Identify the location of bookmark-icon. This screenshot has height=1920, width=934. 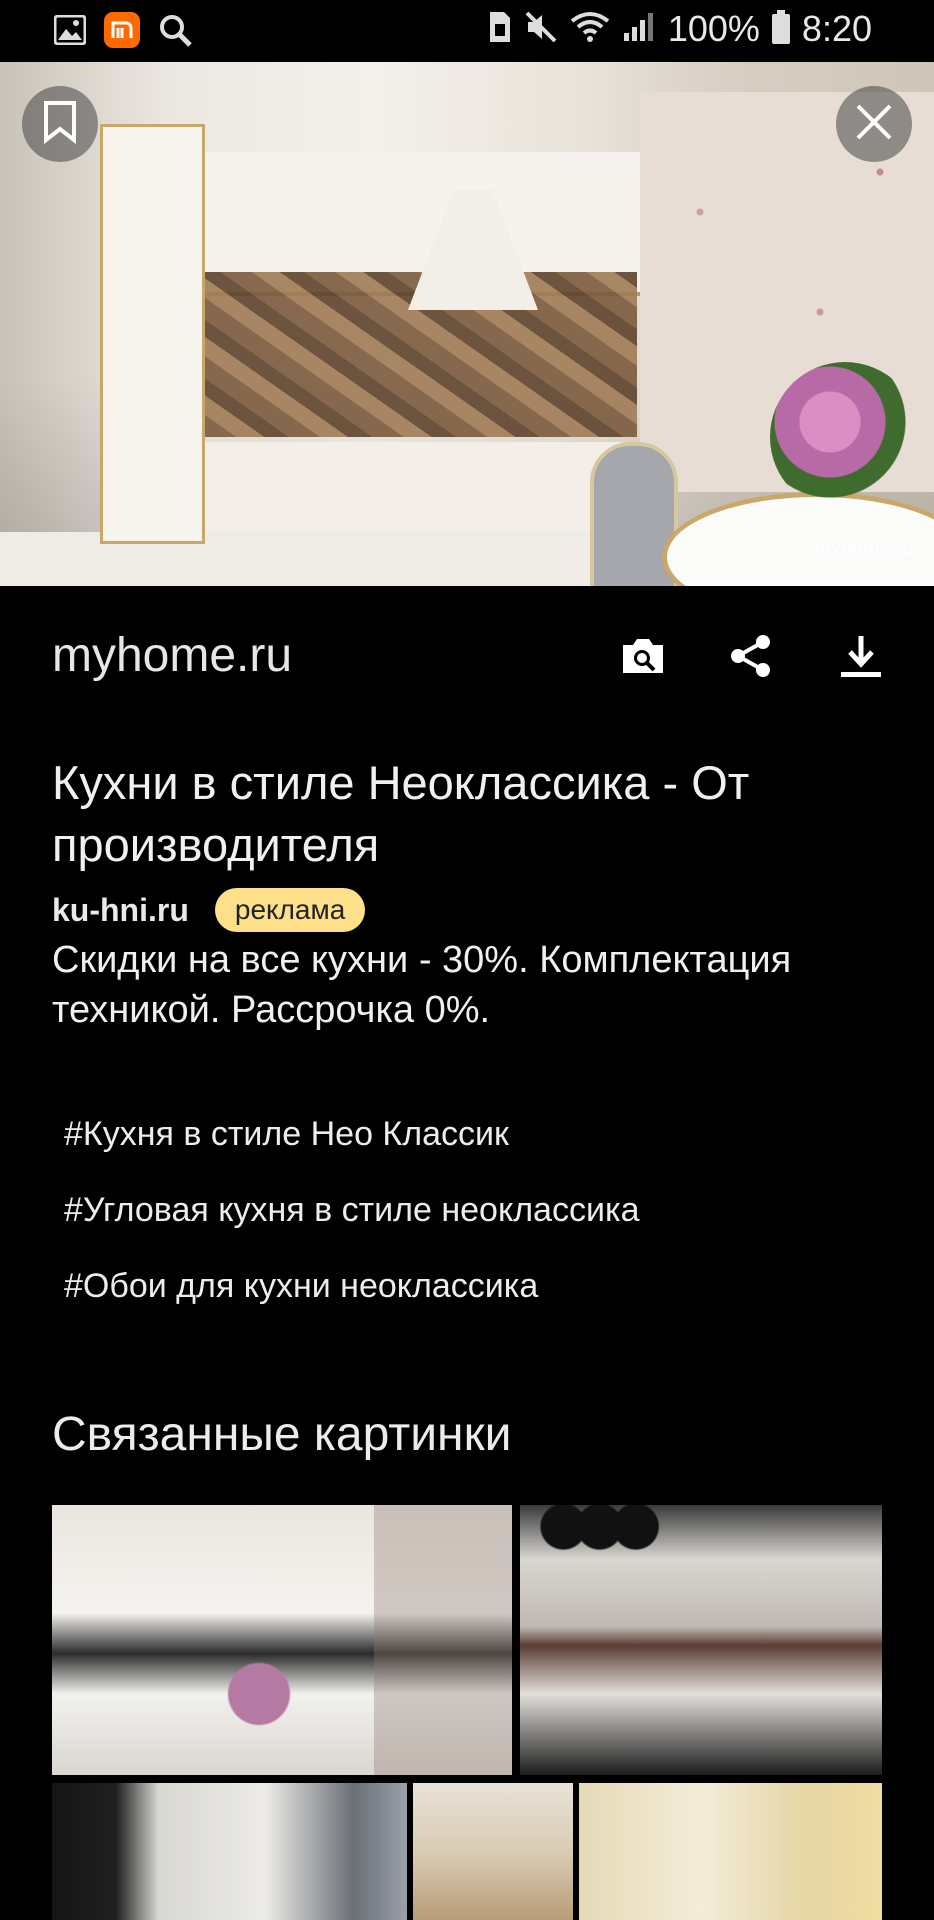
(60, 124).